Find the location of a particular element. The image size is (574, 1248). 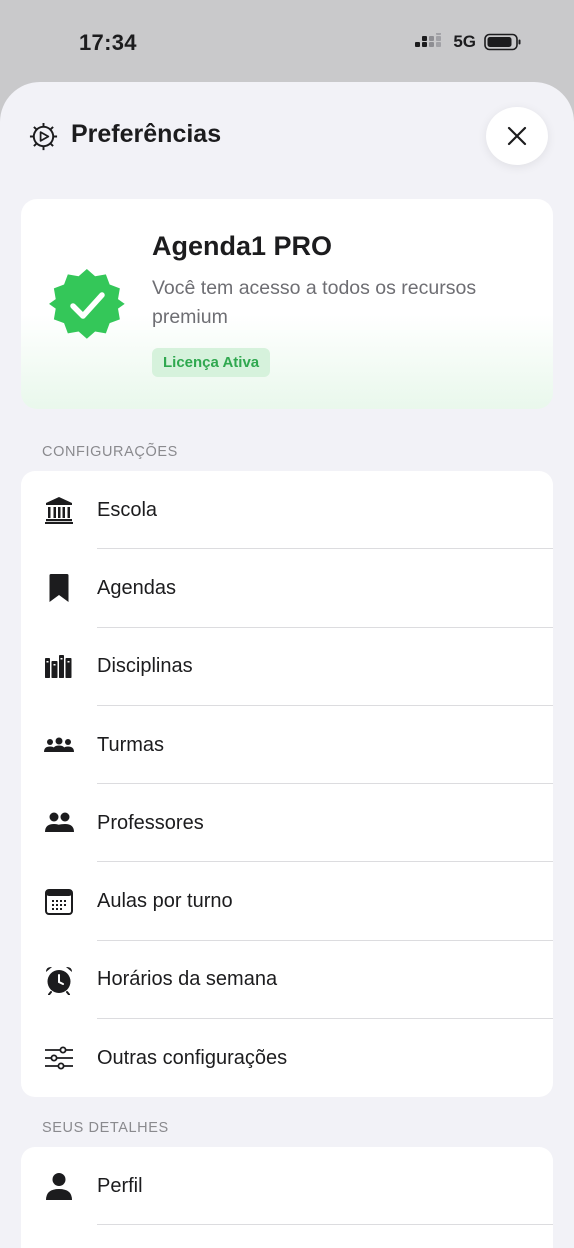

list-item-outras-configuracoes: Outras configurações is located at coordinates (287, 1058).